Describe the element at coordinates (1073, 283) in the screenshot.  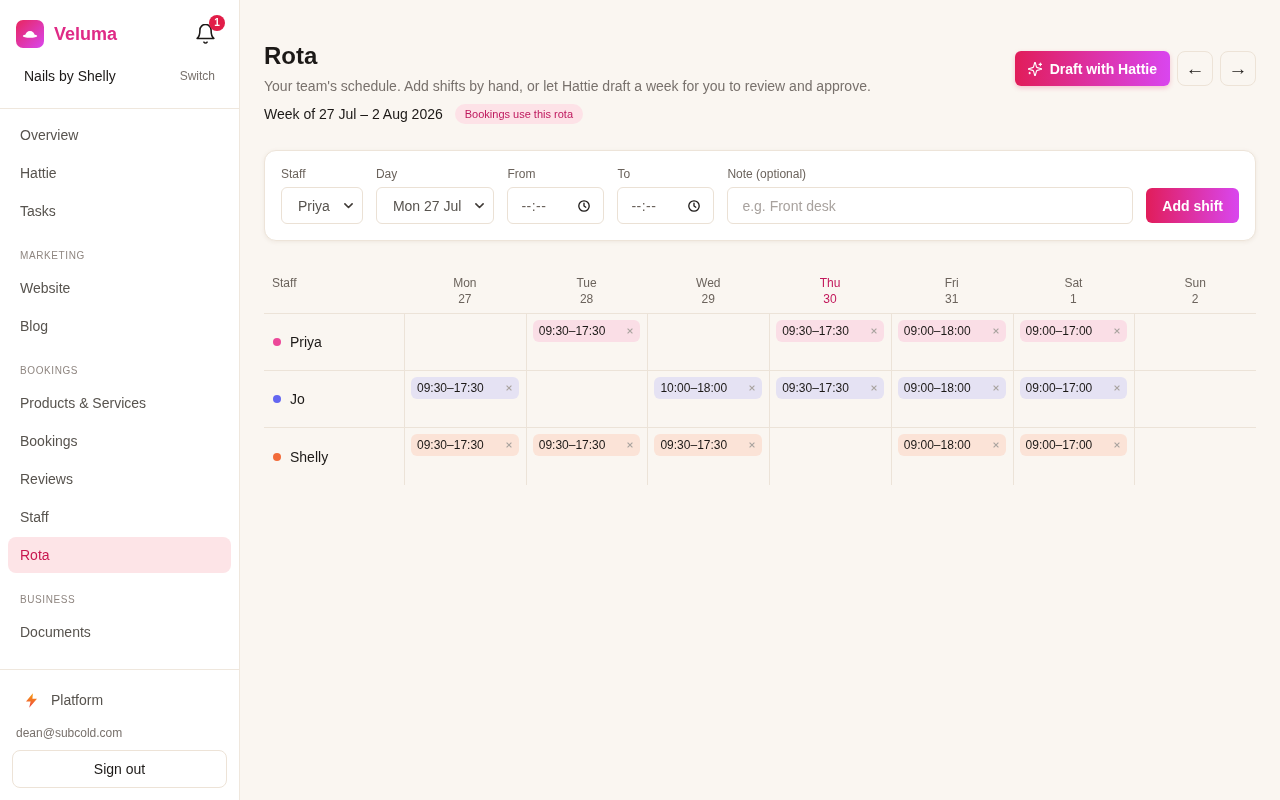
I see `day-name: Sat` at that location.